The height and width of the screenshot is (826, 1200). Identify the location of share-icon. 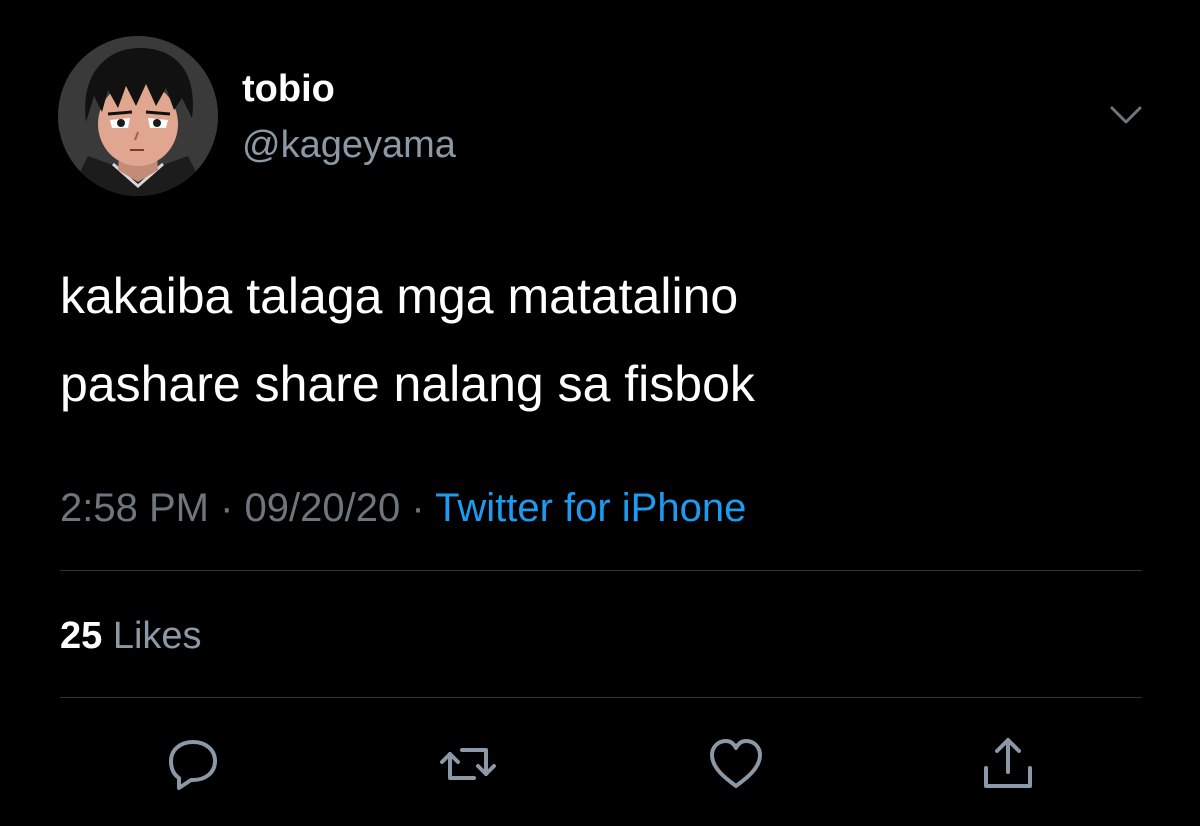
(1008, 763).